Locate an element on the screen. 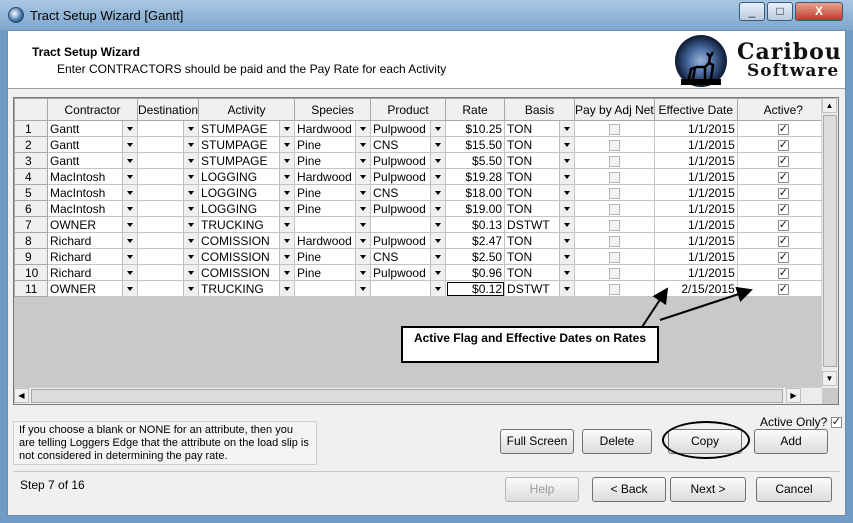  contractor-cell: OWNER is located at coordinates (92, 224).